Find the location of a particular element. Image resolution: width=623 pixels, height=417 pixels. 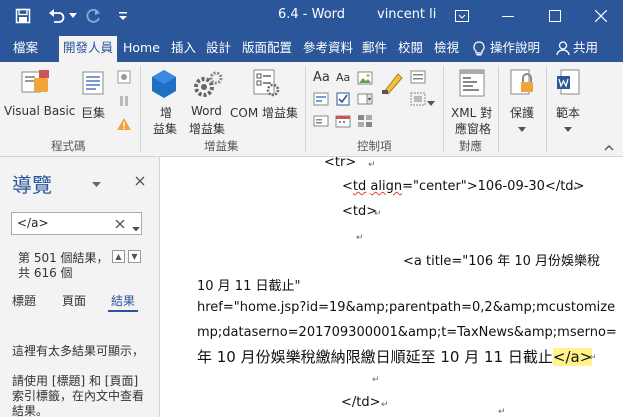

tab-review: 校閱 is located at coordinates (410, 49).